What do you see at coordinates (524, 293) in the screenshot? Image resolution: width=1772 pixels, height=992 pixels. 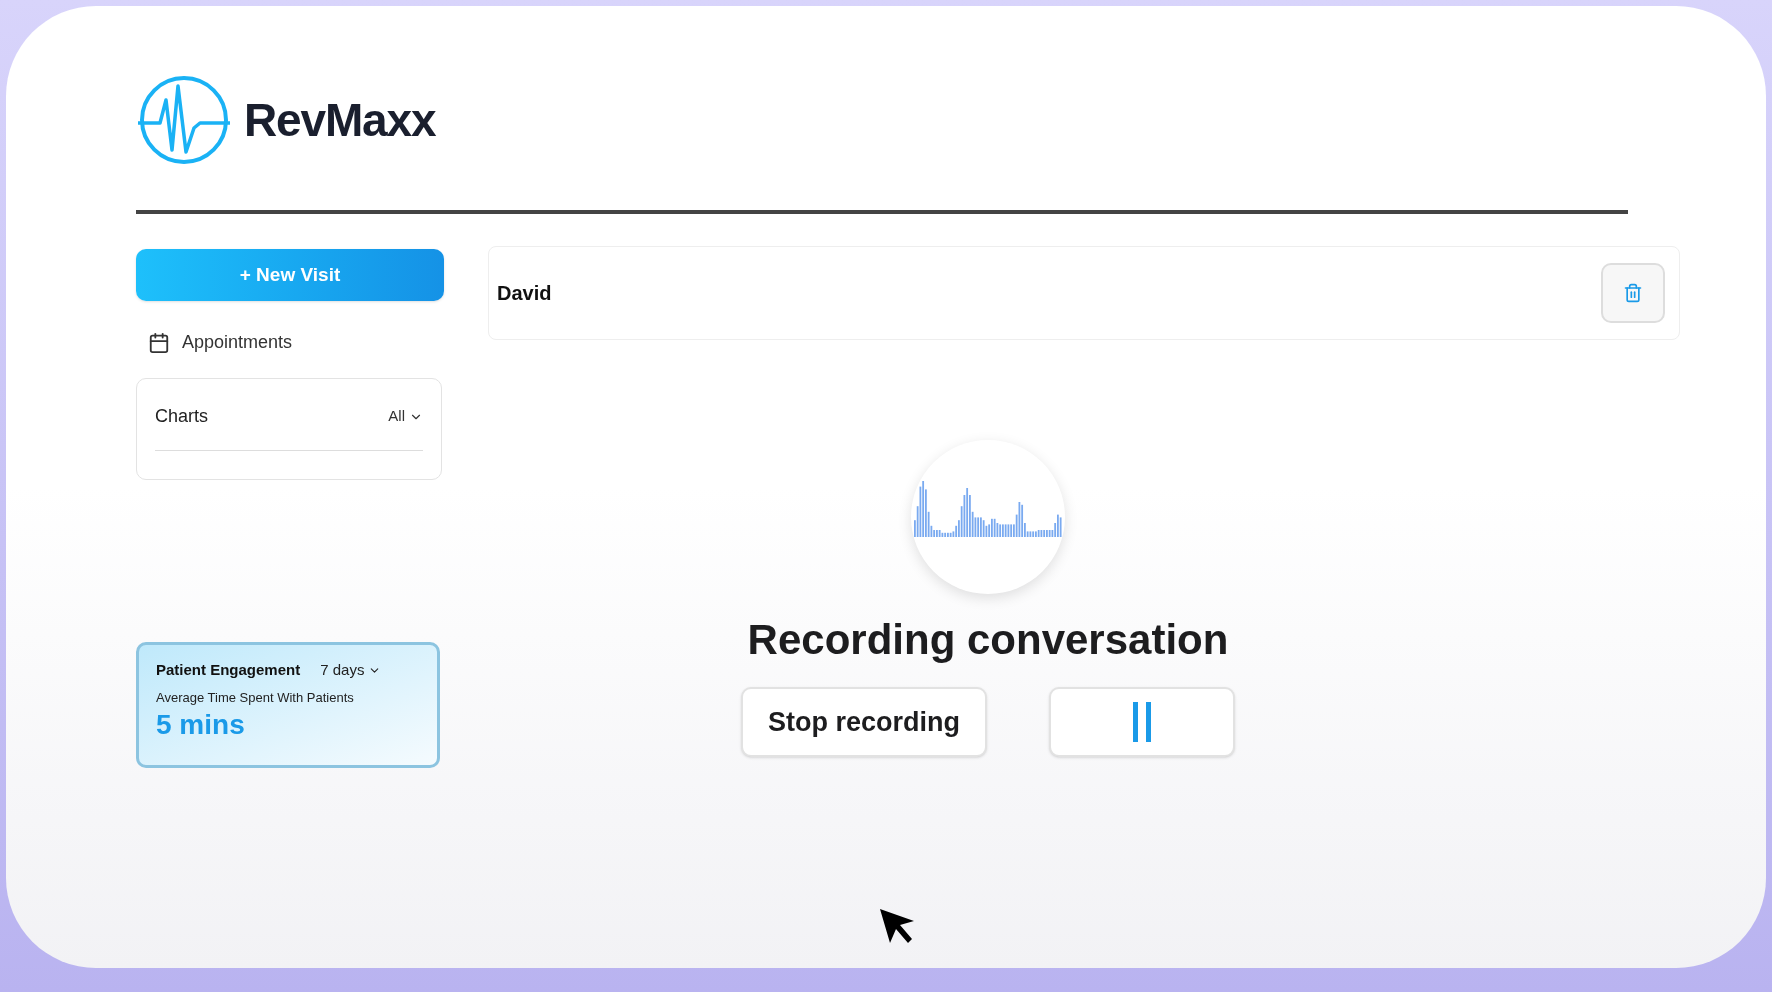 I see `patient-name: David` at bounding box center [524, 293].